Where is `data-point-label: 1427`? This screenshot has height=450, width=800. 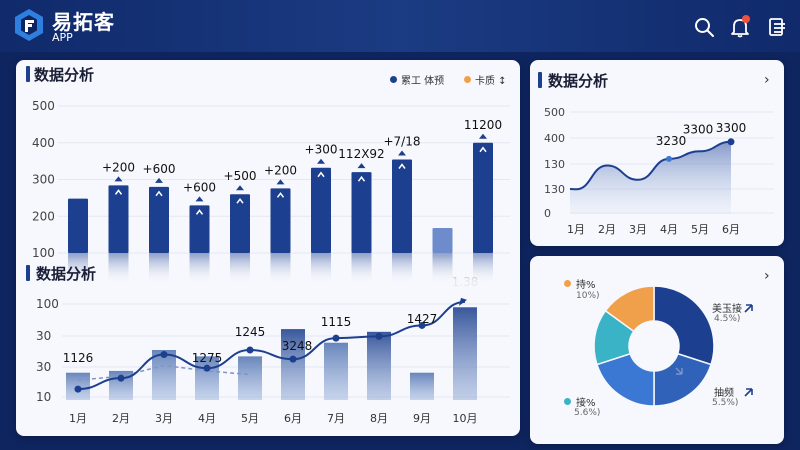 data-point-label: 1427 is located at coordinates (422, 319).